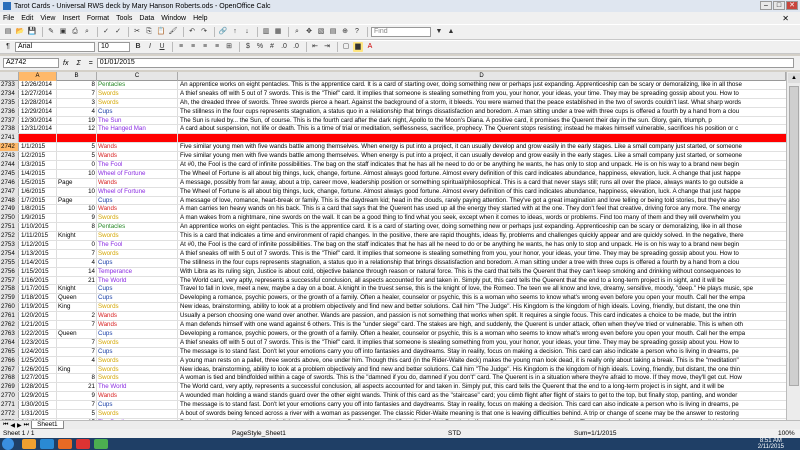 The width and height of the screenshot is (800, 450). I want to click on cell-rank: 10, so click(77, 209).